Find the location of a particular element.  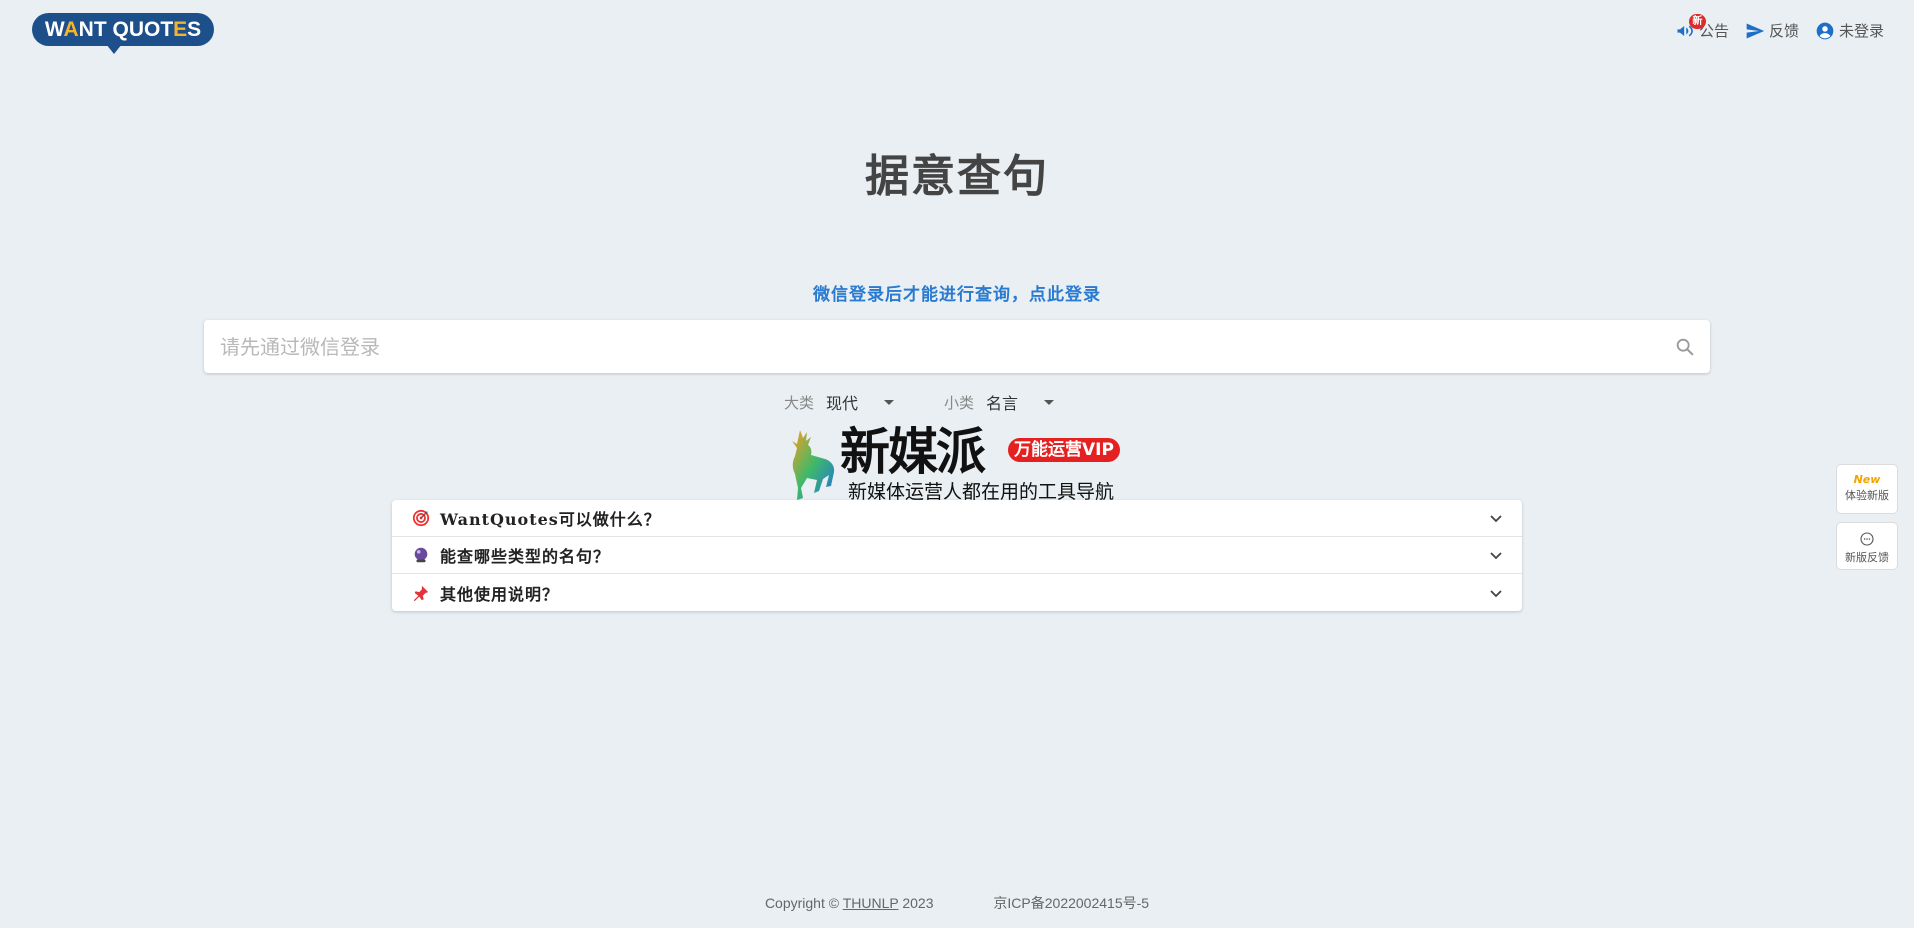

ad-banner: 新媒派 万能运营VIP 新媒体运营人都在用的工具导航 is located at coordinates (957, 464).